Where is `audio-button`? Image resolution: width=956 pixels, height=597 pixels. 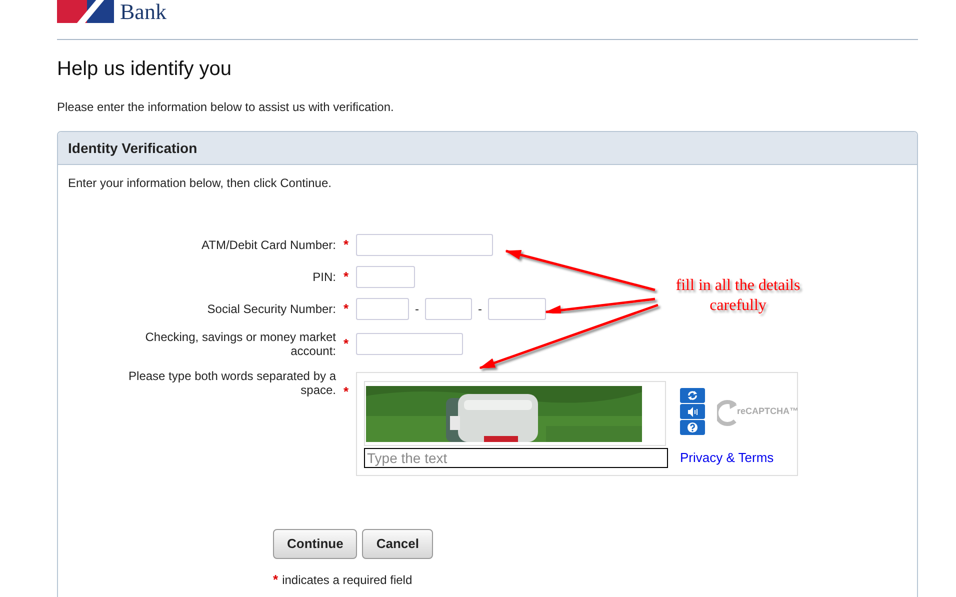 audio-button is located at coordinates (692, 411).